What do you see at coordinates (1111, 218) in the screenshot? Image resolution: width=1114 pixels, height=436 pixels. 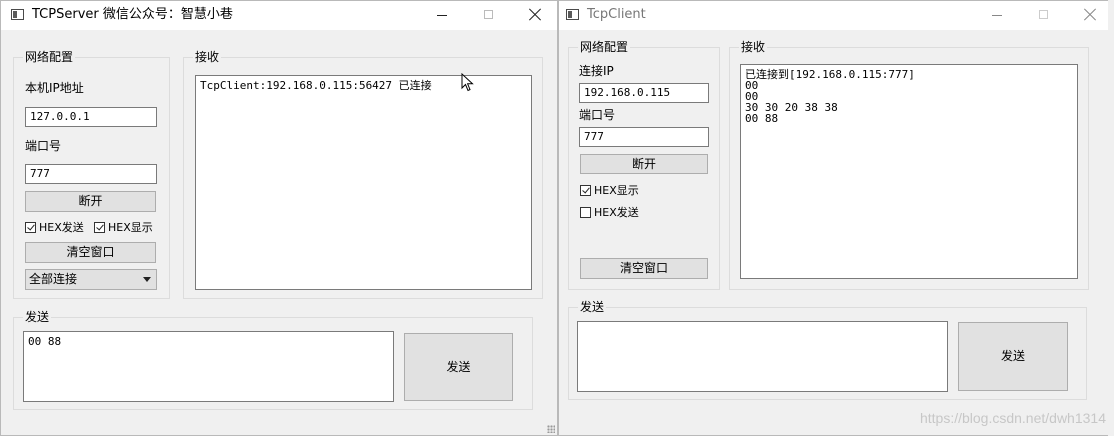 I see `background-edge` at bounding box center [1111, 218].